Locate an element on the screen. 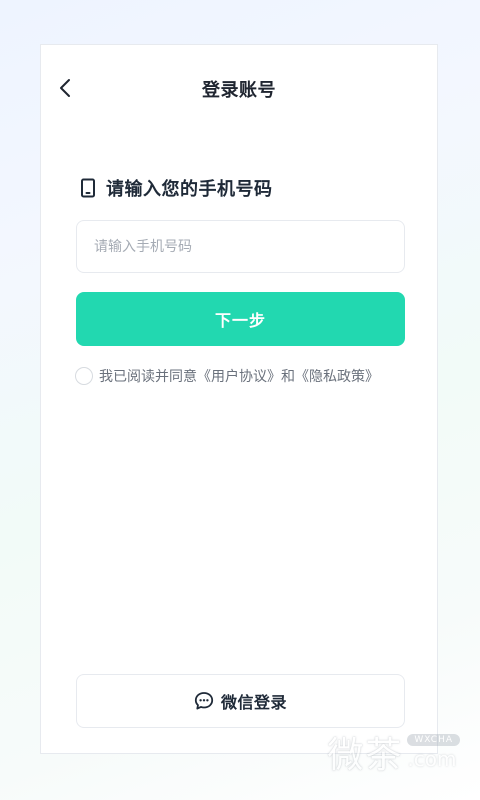 This screenshot has width=480, height=800. agreement-conjunction: 和 is located at coordinates (288, 377).